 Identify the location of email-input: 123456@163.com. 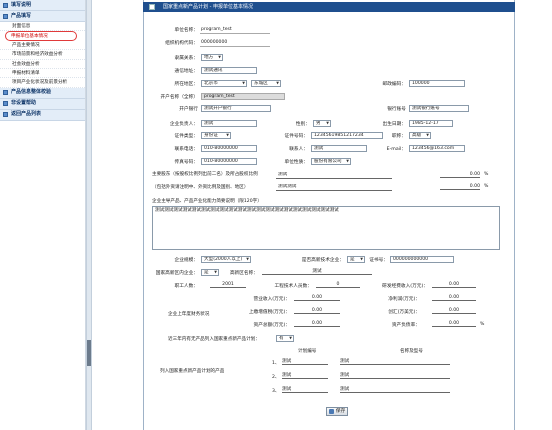
(437, 148).